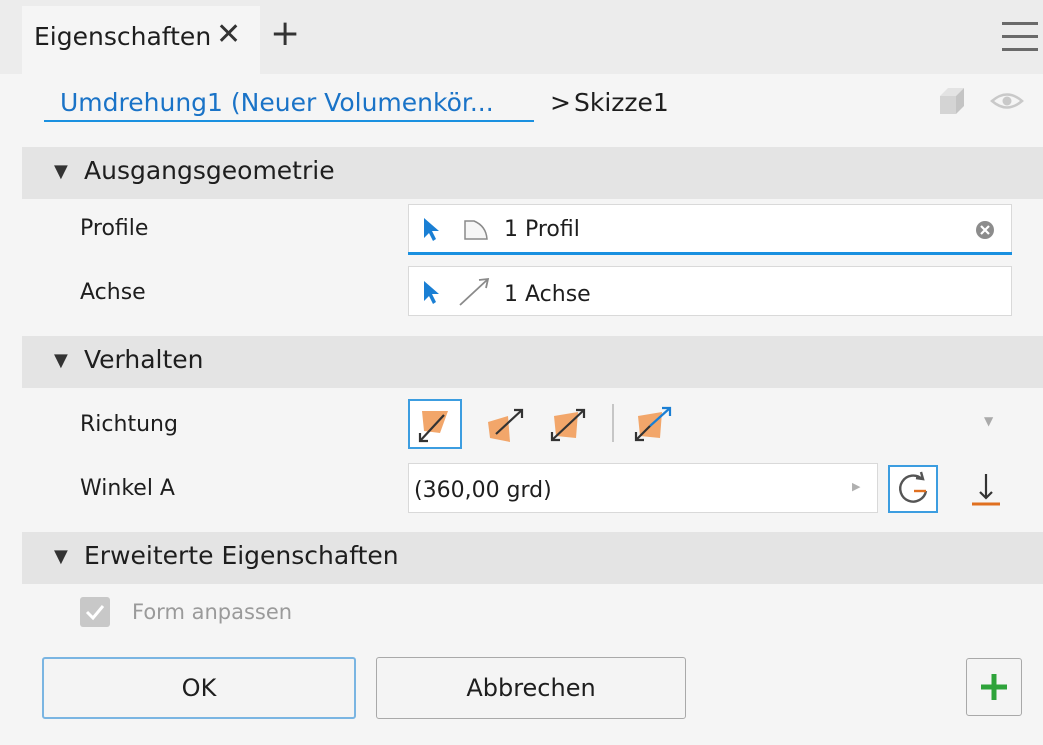 This screenshot has width=1043, height=745. What do you see at coordinates (476, 230) in the screenshot?
I see `profile-shape-icon` at bounding box center [476, 230].